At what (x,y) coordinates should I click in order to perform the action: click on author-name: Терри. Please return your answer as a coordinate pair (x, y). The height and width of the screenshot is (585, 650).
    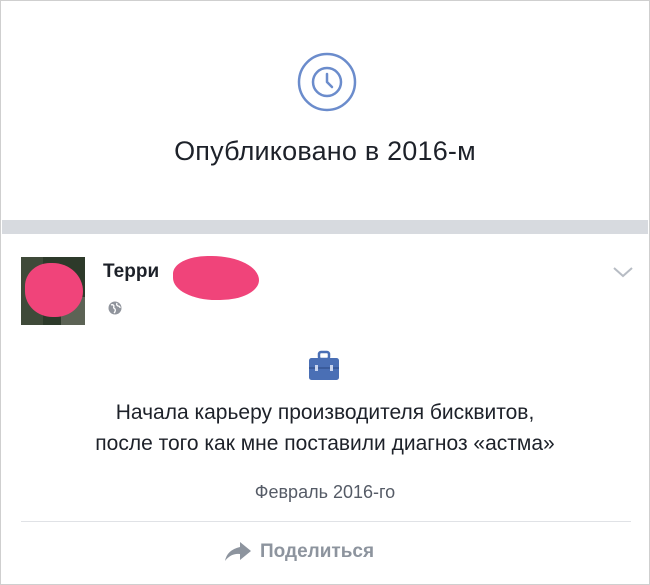
    Looking at the image, I should click on (131, 272).